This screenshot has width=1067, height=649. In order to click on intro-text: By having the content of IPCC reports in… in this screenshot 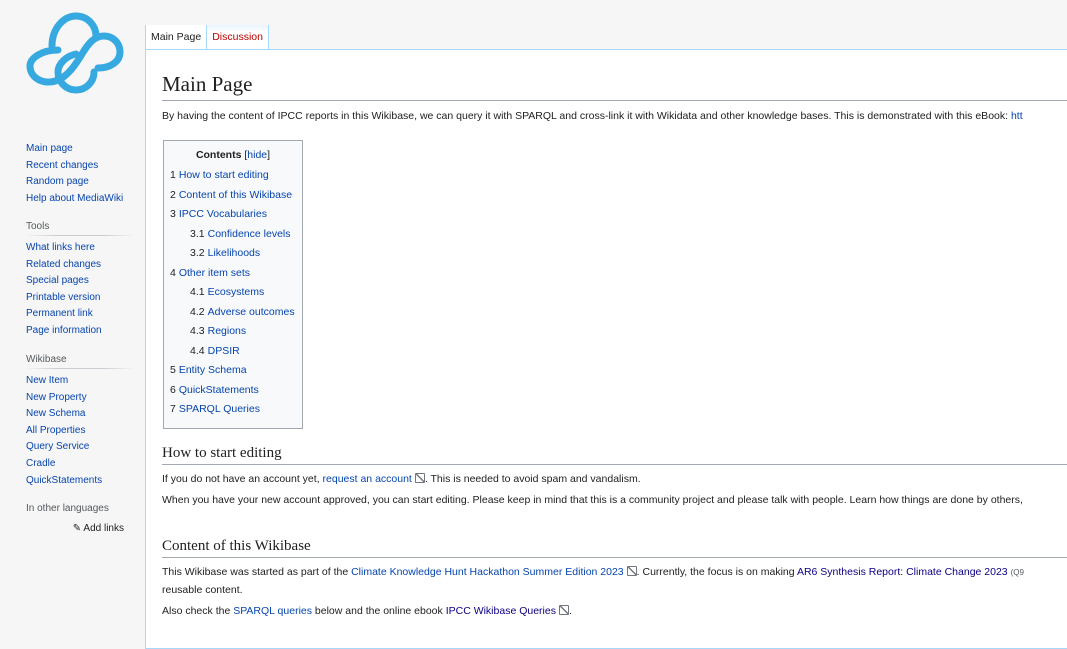, I will do `click(586, 116)`.